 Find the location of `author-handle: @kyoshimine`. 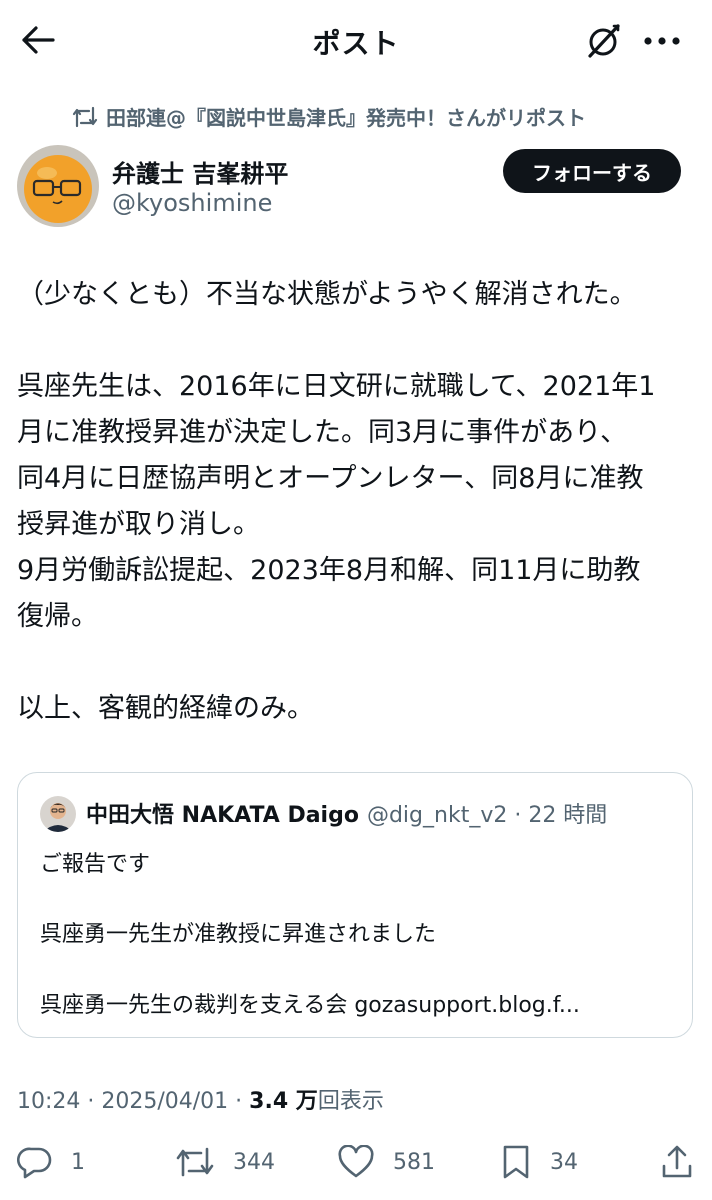

author-handle: @kyoshimine is located at coordinates (192, 203).